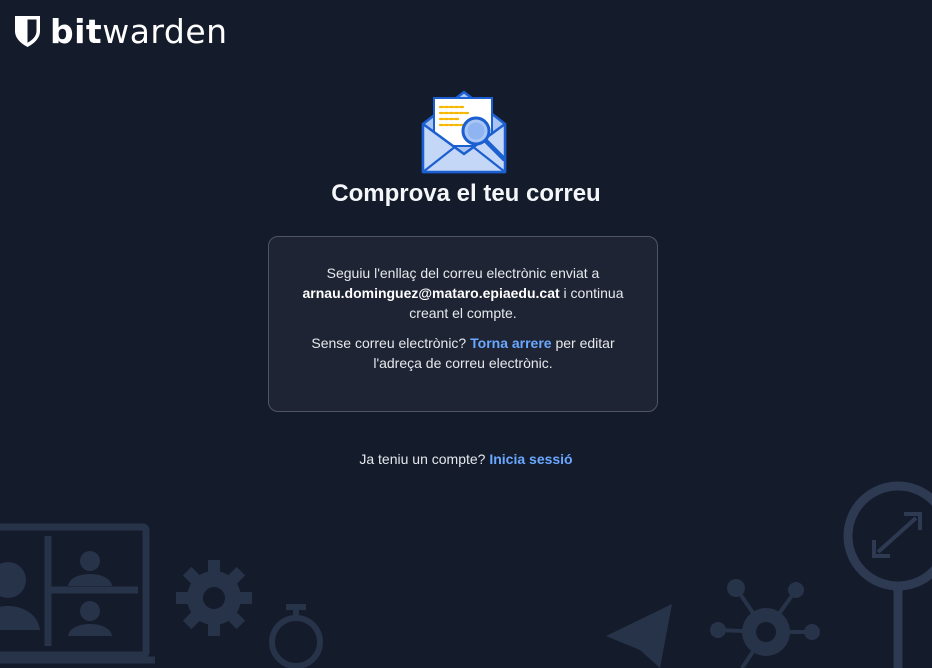 This screenshot has height=668, width=932. I want to click on page-title: Comprova el teu correu, so click(466, 193).